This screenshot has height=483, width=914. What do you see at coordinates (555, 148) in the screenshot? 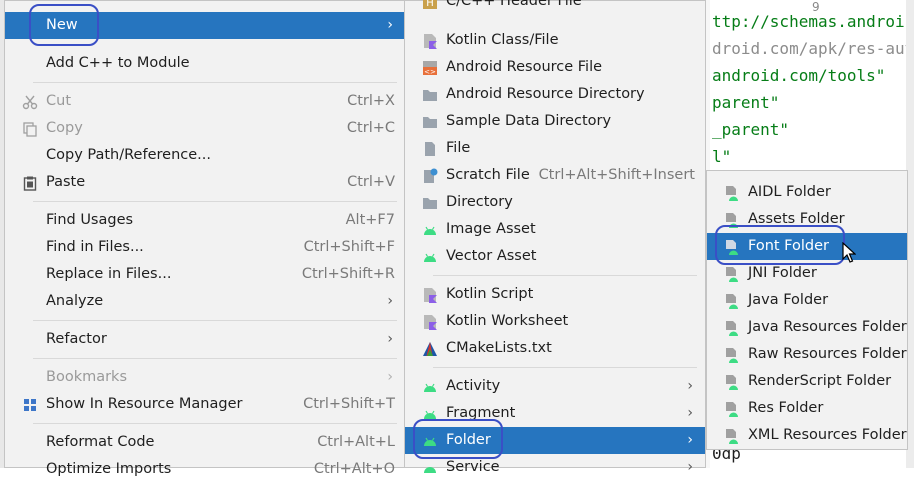
I see `menu-item-file: File` at bounding box center [555, 148].